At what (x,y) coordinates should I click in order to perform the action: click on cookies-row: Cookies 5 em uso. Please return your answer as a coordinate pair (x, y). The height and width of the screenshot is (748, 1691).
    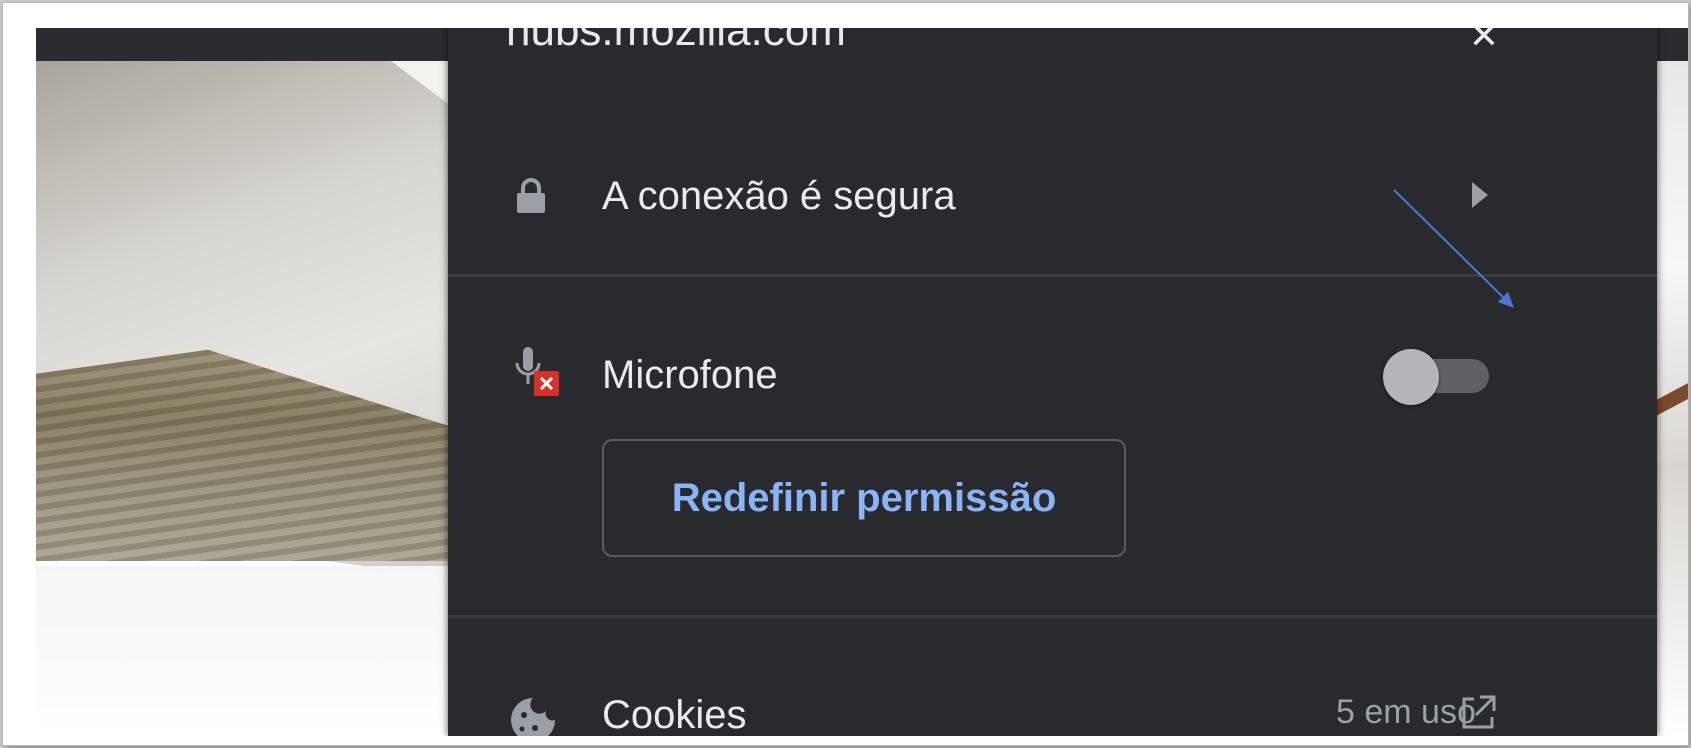
    Looking at the image, I should click on (1052, 684).